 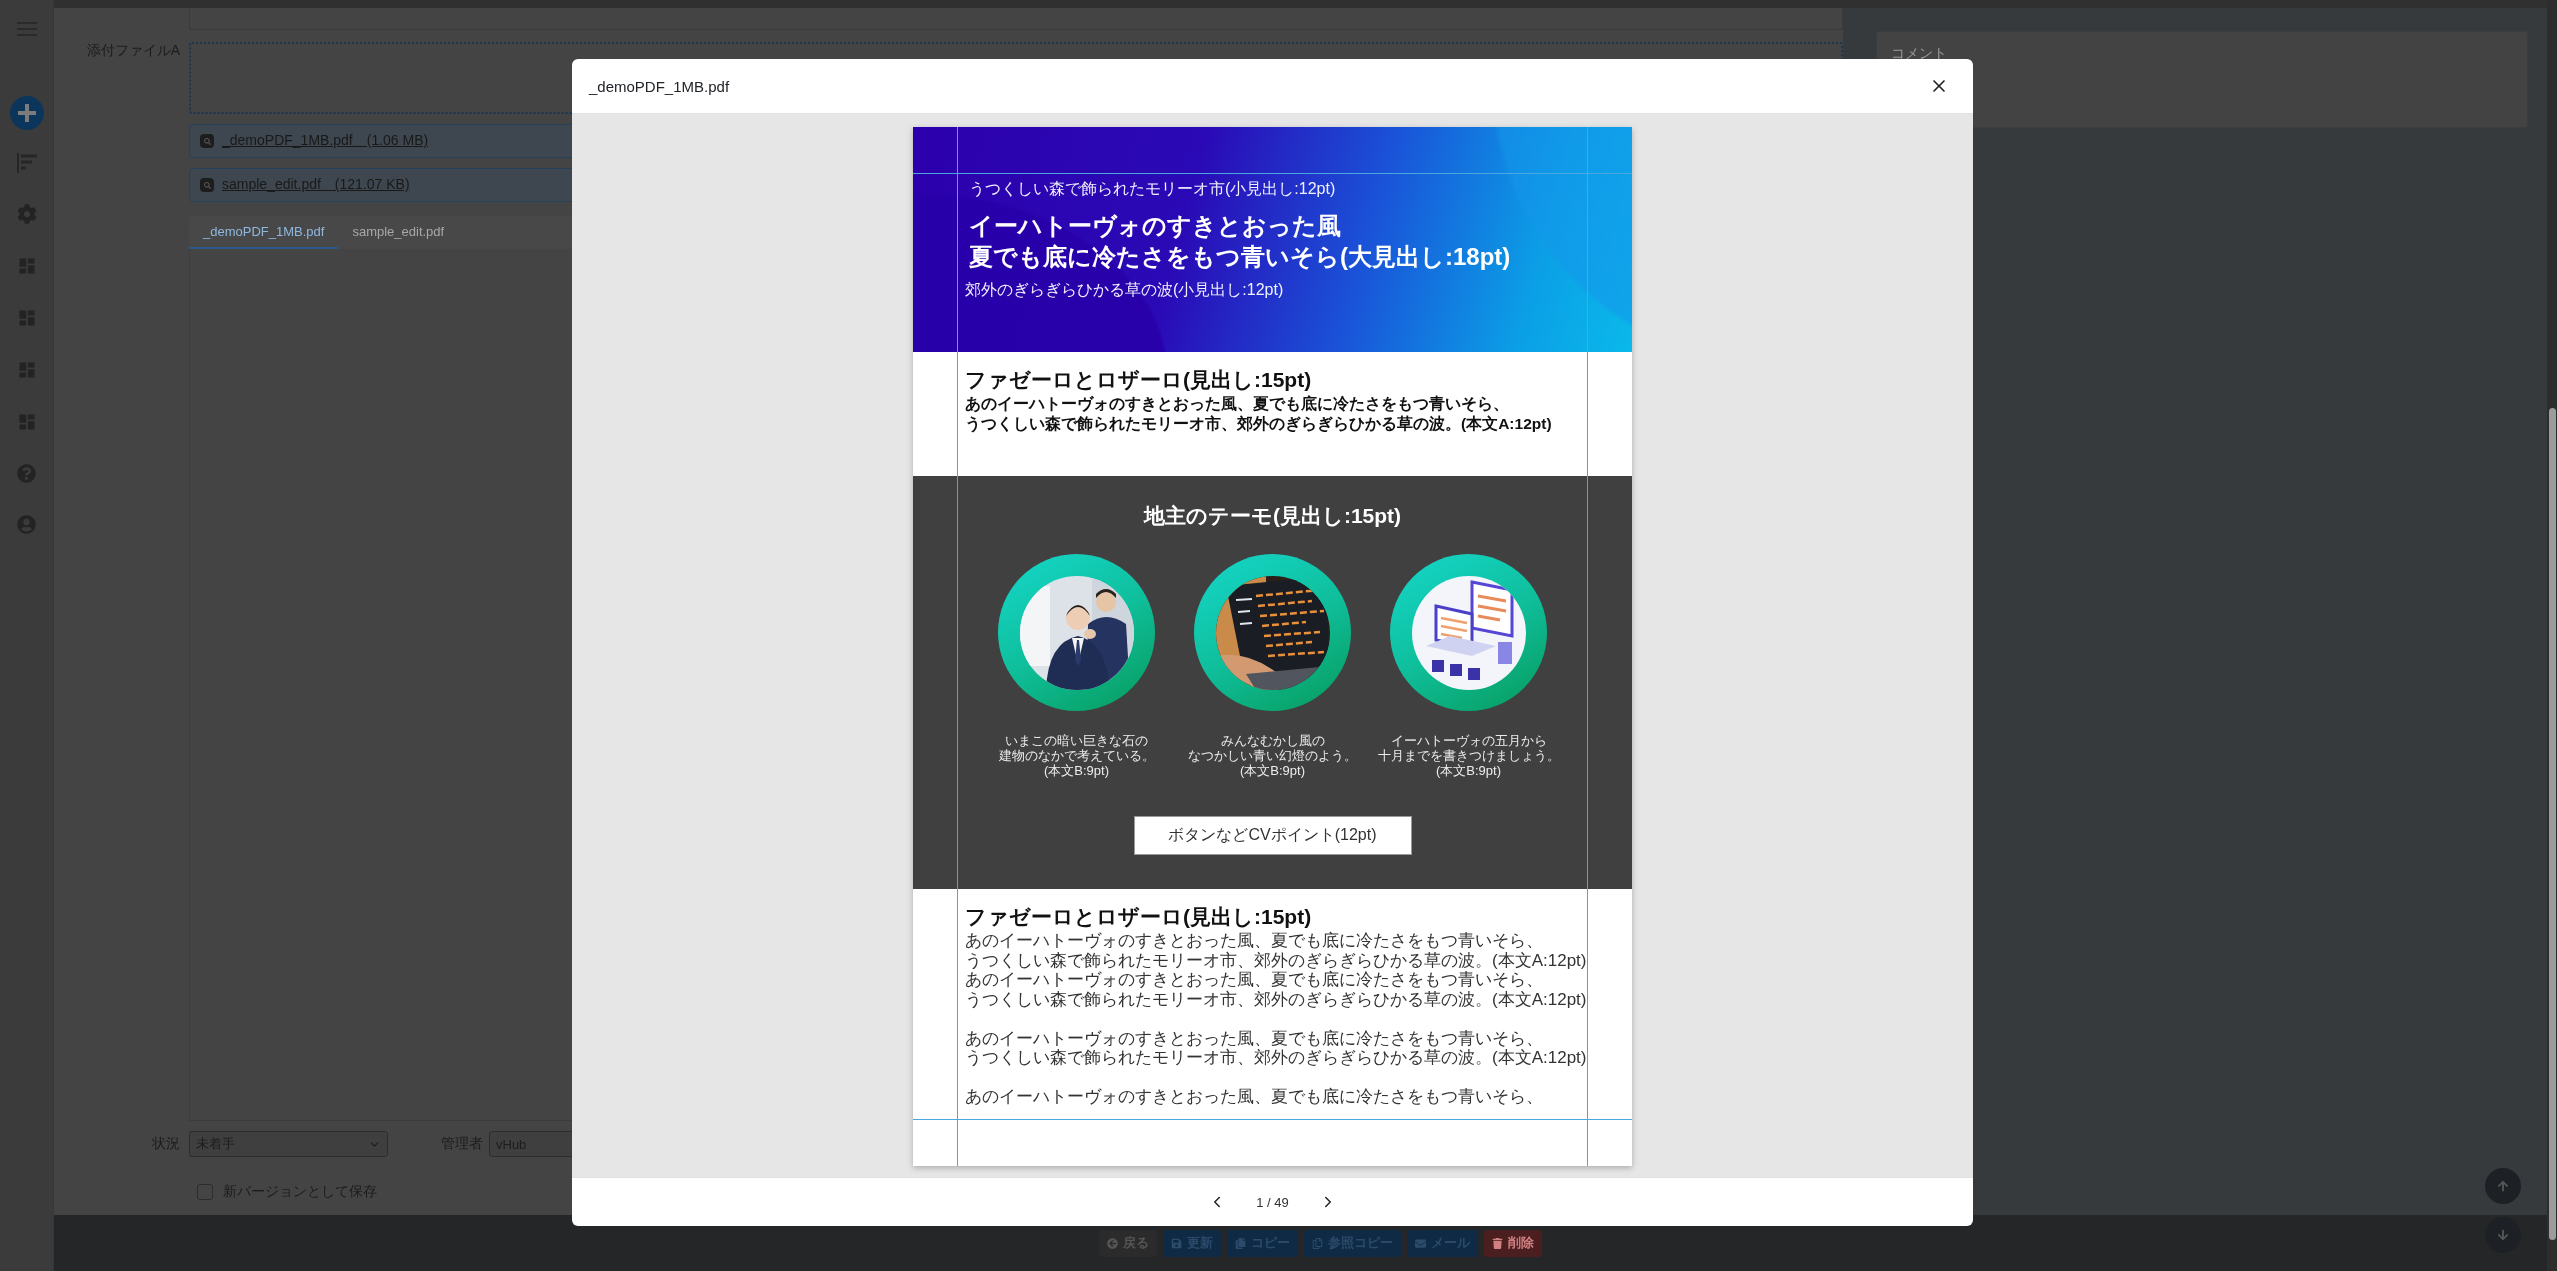 I want to click on delete-button: 削除, so click(x=1513, y=1243).